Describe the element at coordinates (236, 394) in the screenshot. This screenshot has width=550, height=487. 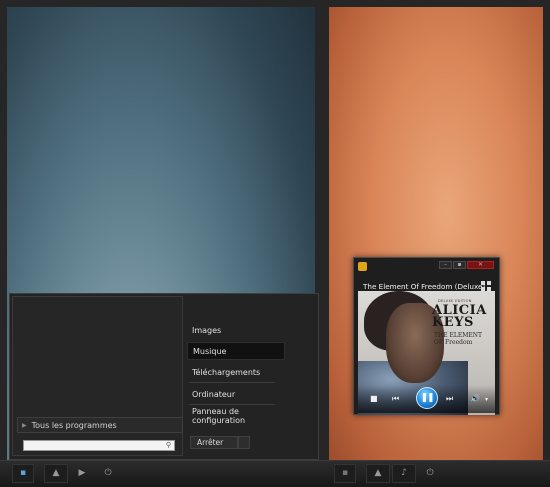
I see `menu-item-ordinateur: Ordinateur` at that location.